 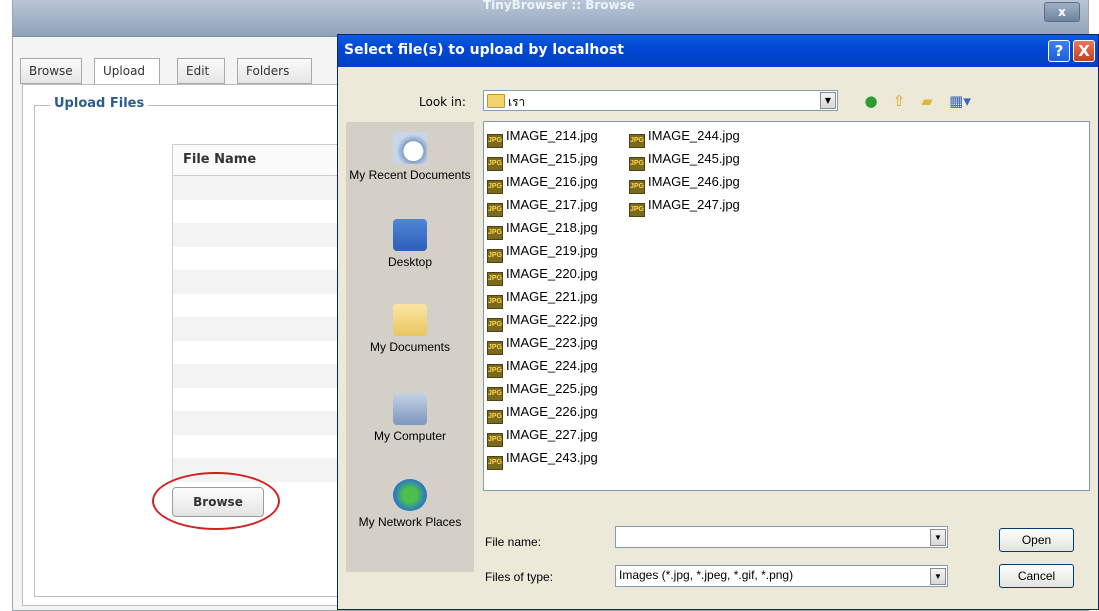 What do you see at coordinates (781, 537) in the screenshot?
I see `file-name-input: ▼` at bounding box center [781, 537].